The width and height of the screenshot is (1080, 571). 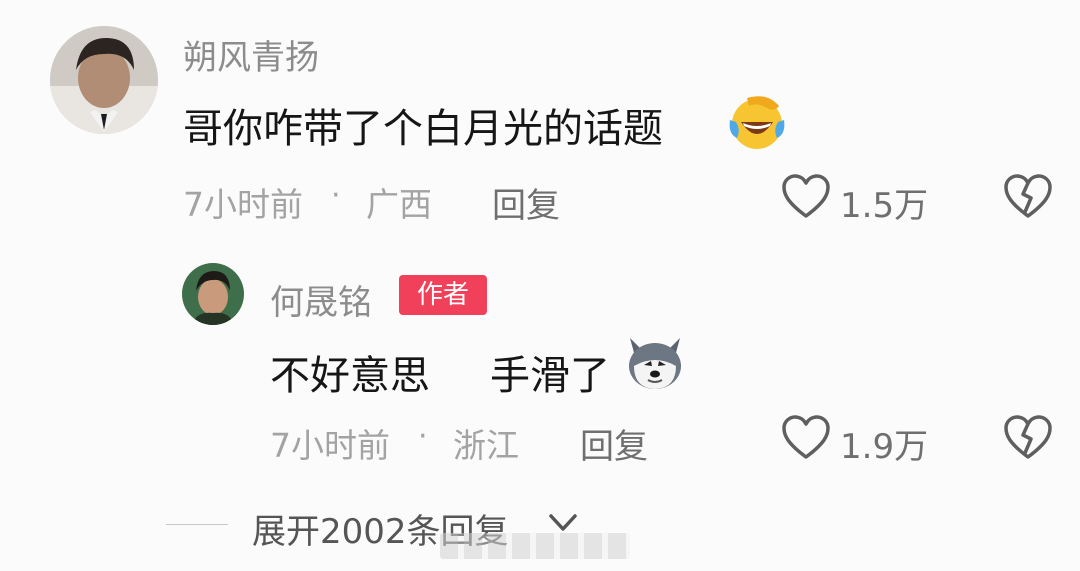 What do you see at coordinates (655, 363) in the screenshot?
I see `husky-dog-emoji` at bounding box center [655, 363].